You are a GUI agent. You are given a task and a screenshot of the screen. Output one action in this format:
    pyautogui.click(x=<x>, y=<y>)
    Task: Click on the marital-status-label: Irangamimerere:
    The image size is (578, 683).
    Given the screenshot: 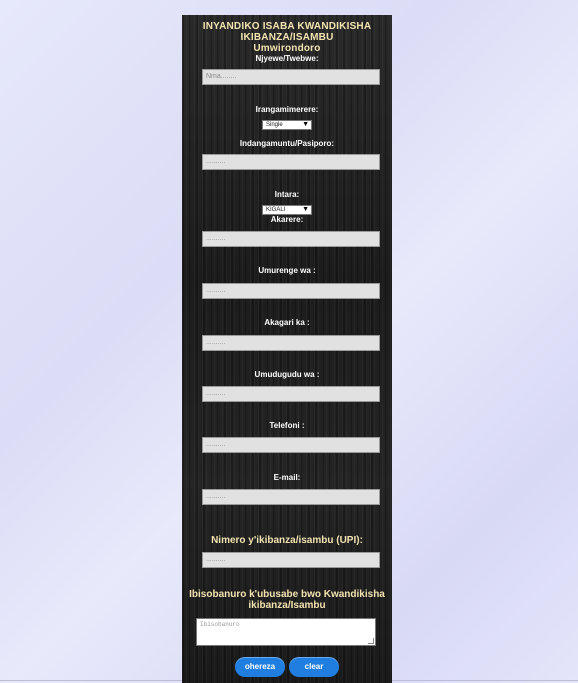 What is the action you would take?
    pyautogui.click(x=287, y=109)
    